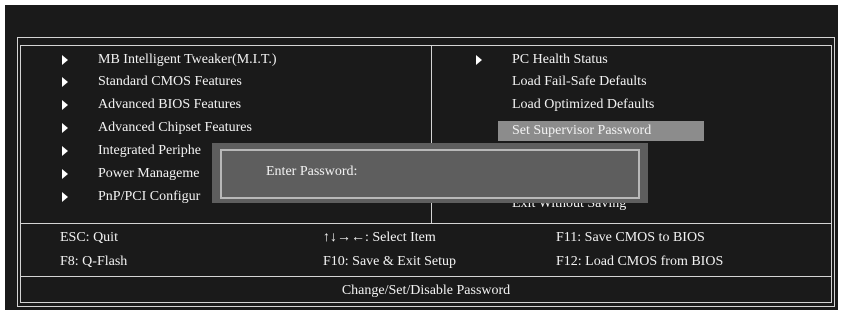  What do you see at coordinates (426, 290) in the screenshot?
I see `status-line: Change/Set/Disable Password` at bounding box center [426, 290].